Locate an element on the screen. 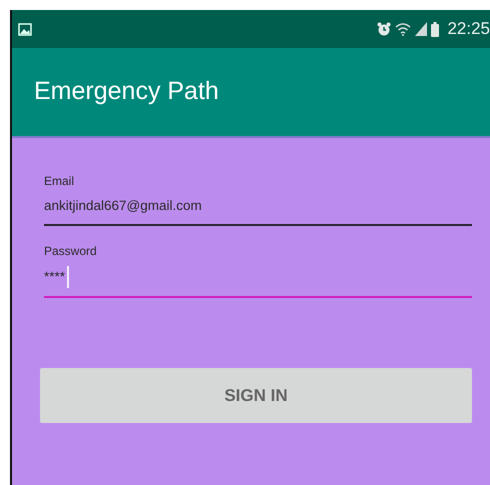  signal-icon is located at coordinates (421, 29).